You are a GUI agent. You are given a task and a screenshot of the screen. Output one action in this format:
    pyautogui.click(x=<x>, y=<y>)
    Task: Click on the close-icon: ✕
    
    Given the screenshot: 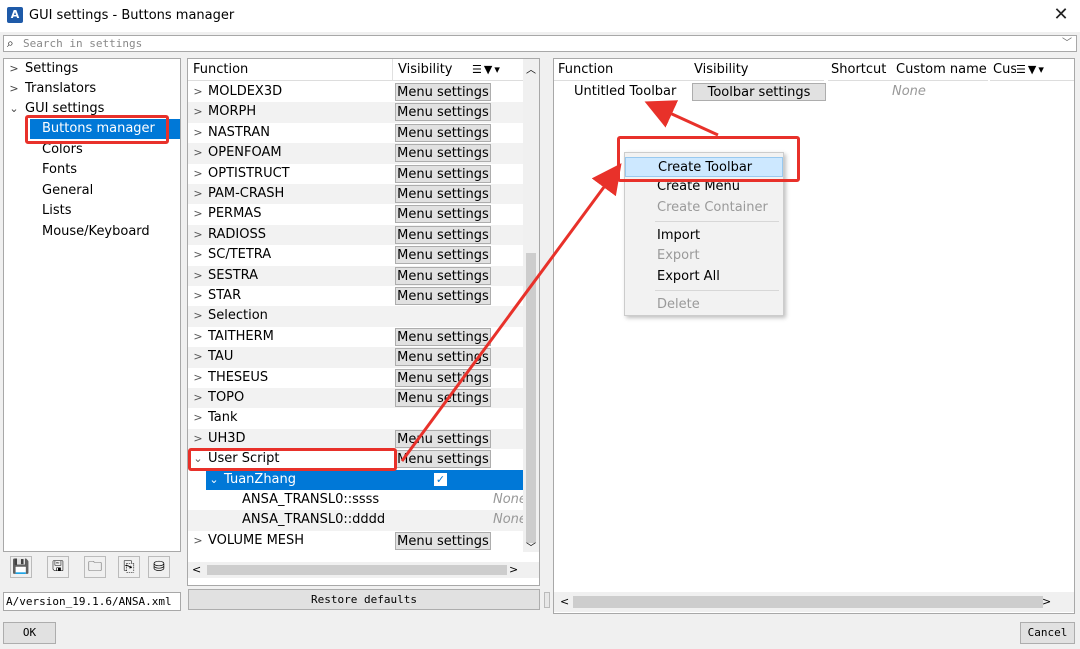 What is the action you would take?
    pyautogui.click(x=1061, y=15)
    